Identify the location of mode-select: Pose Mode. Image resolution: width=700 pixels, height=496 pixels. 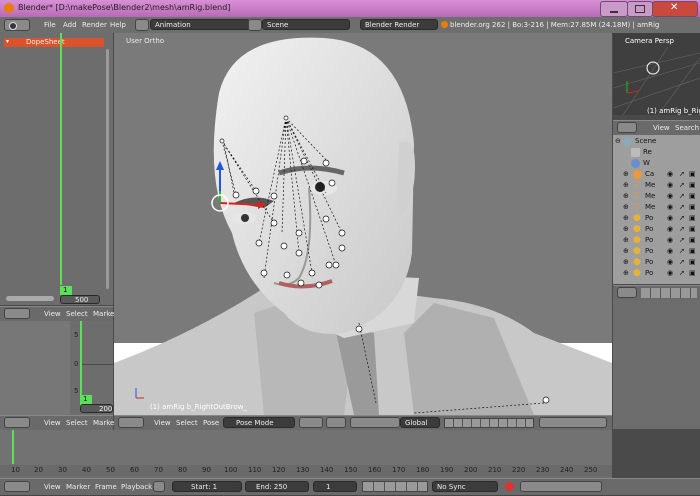
(259, 422).